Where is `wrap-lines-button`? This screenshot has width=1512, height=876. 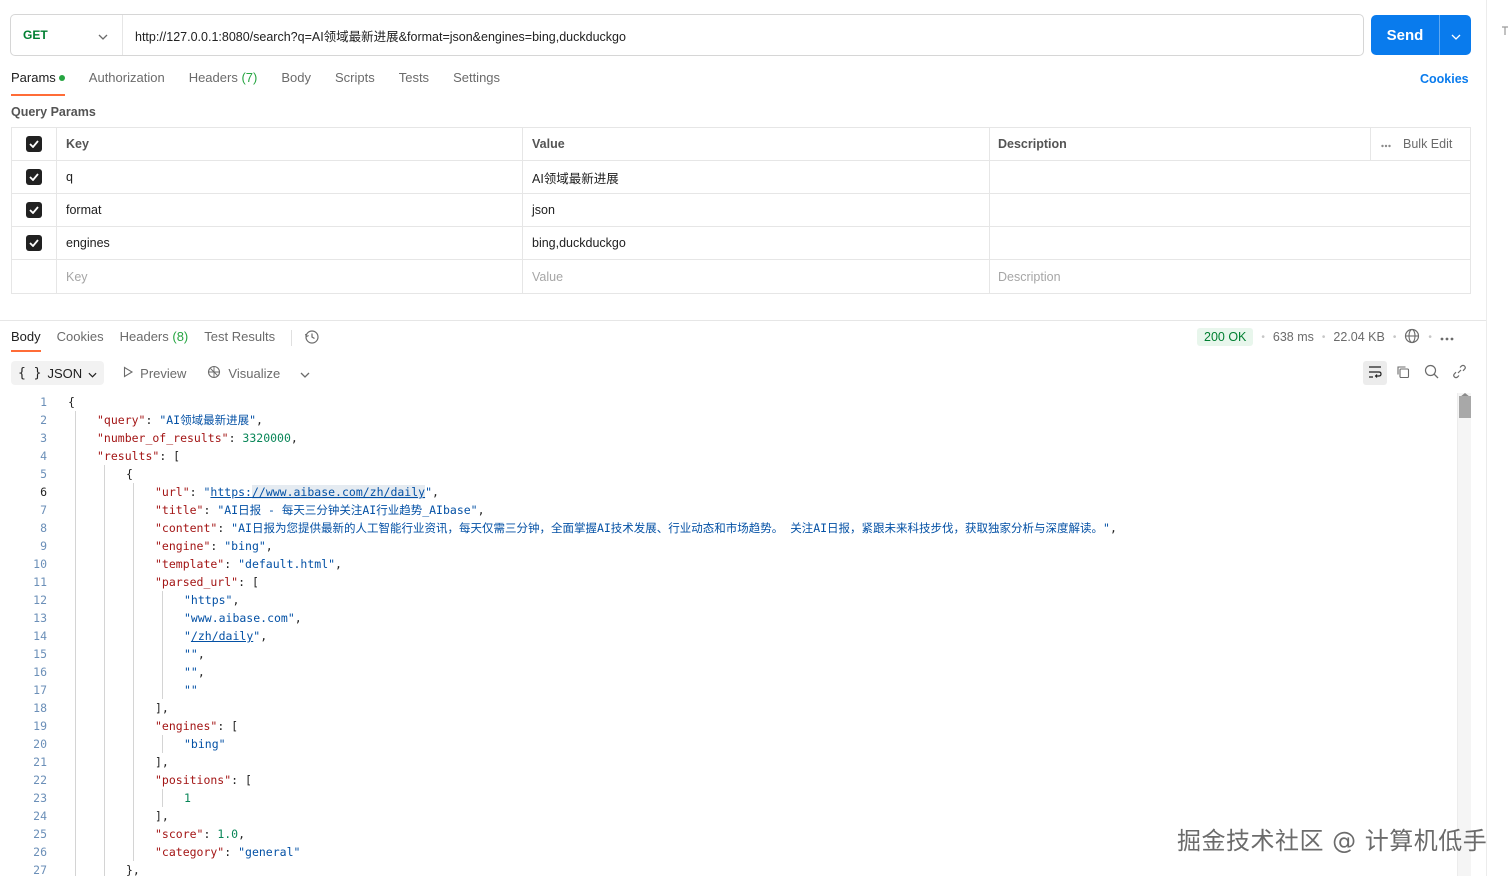
wrap-lines-button is located at coordinates (1375, 373).